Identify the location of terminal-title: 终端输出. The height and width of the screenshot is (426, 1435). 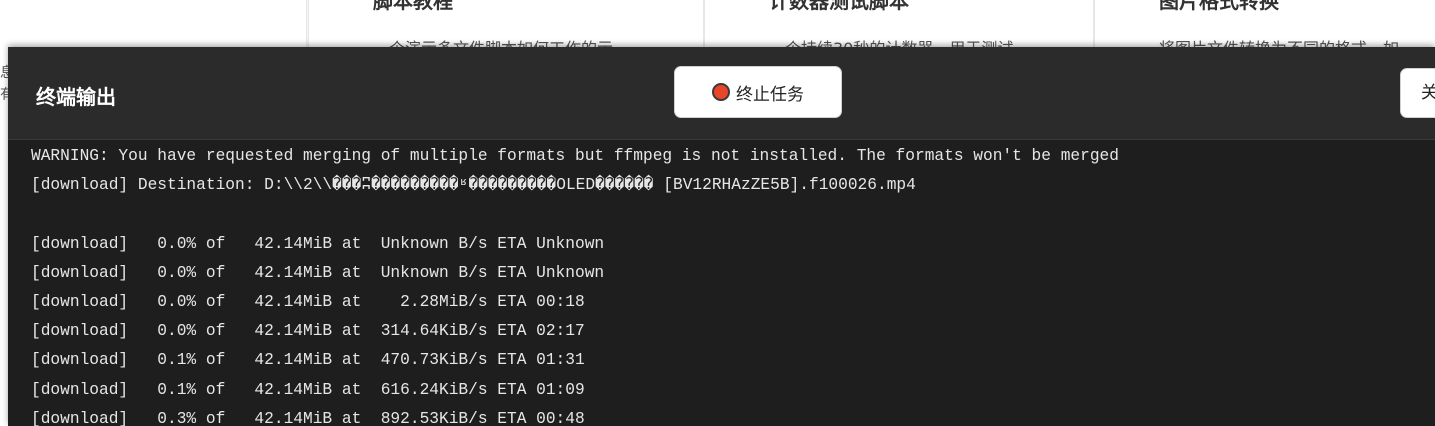
(76, 97).